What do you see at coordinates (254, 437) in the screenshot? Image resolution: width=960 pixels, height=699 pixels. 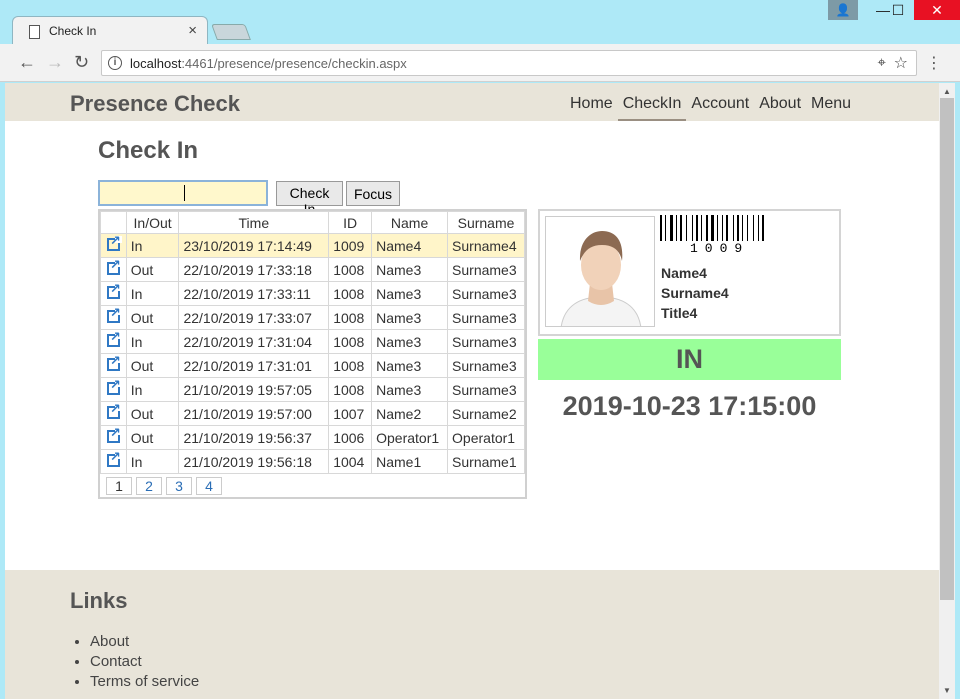 I see `cell-time: 21/10/2019 19:56:37` at bounding box center [254, 437].